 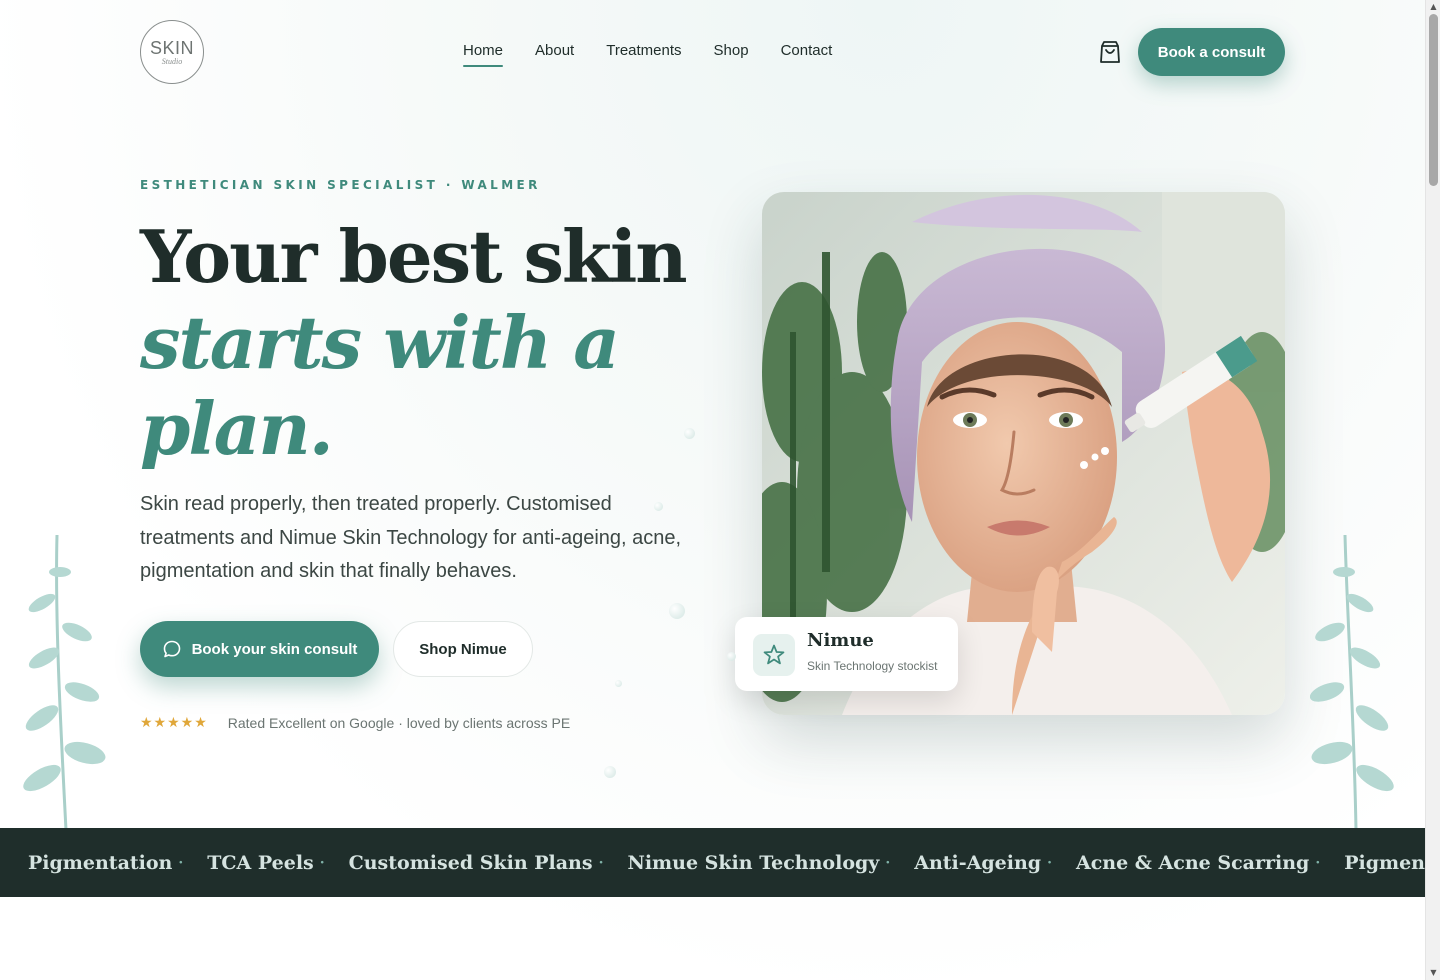 What do you see at coordinates (643, 54) in the screenshot?
I see `nav-treatments: Treatments` at bounding box center [643, 54].